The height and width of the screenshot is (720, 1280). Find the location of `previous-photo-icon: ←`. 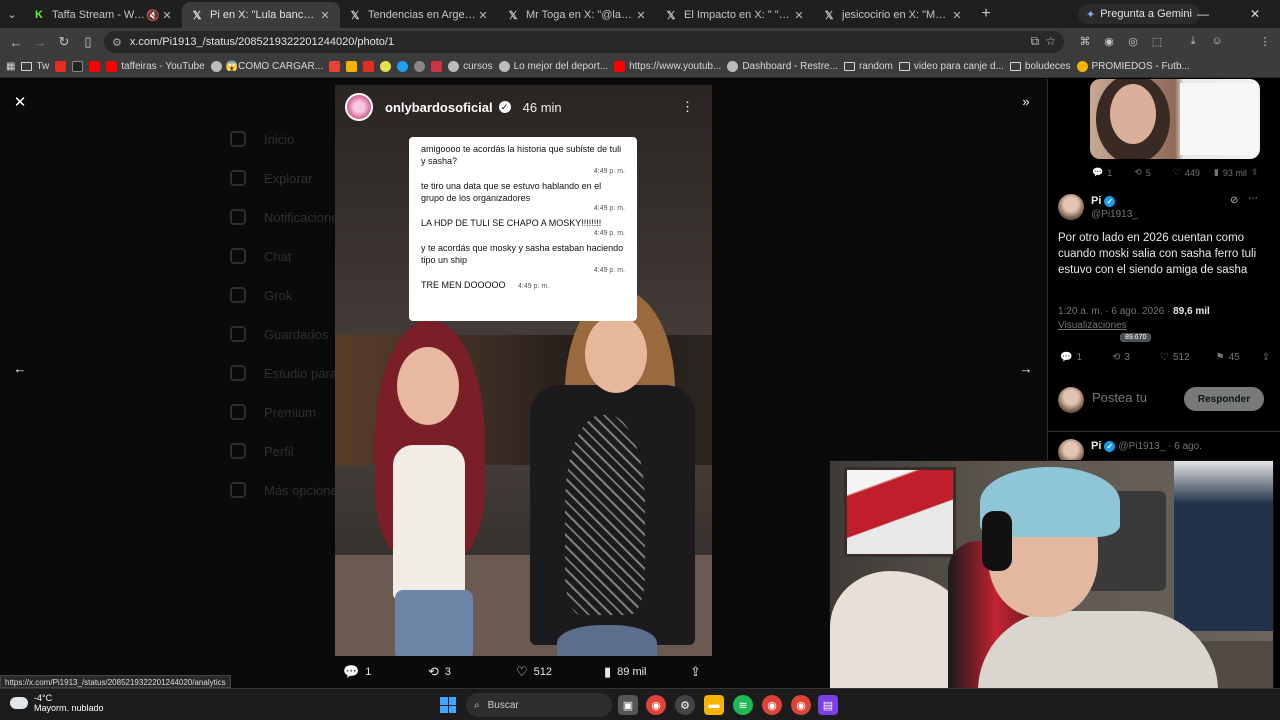

previous-photo-icon: ← is located at coordinates (20, 368).